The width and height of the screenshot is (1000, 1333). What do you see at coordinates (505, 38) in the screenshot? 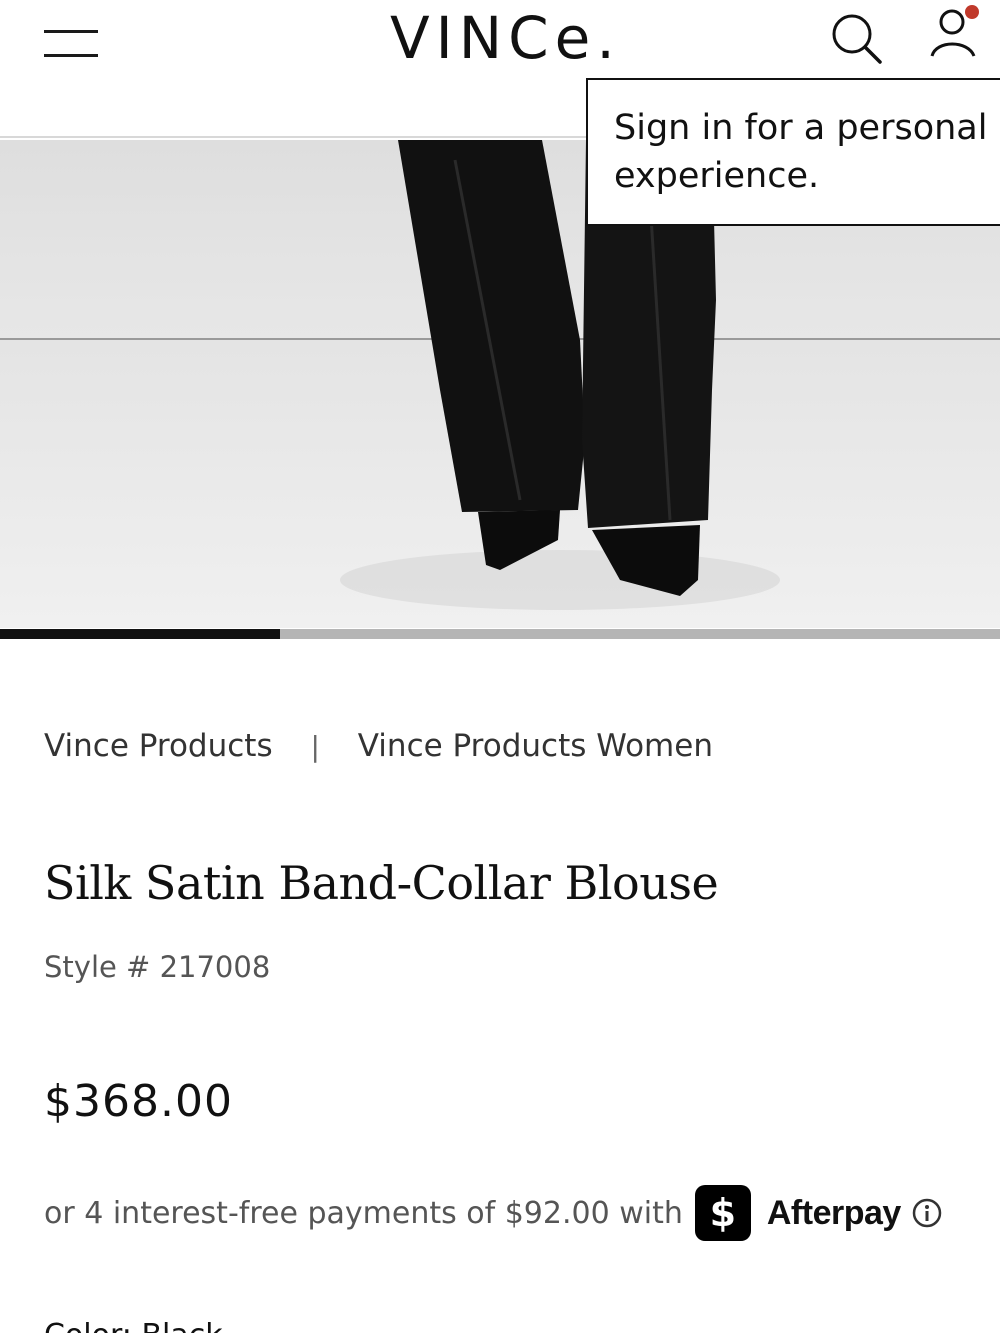
I see `brand-logo: VINCe.` at bounding box center [505, 38].